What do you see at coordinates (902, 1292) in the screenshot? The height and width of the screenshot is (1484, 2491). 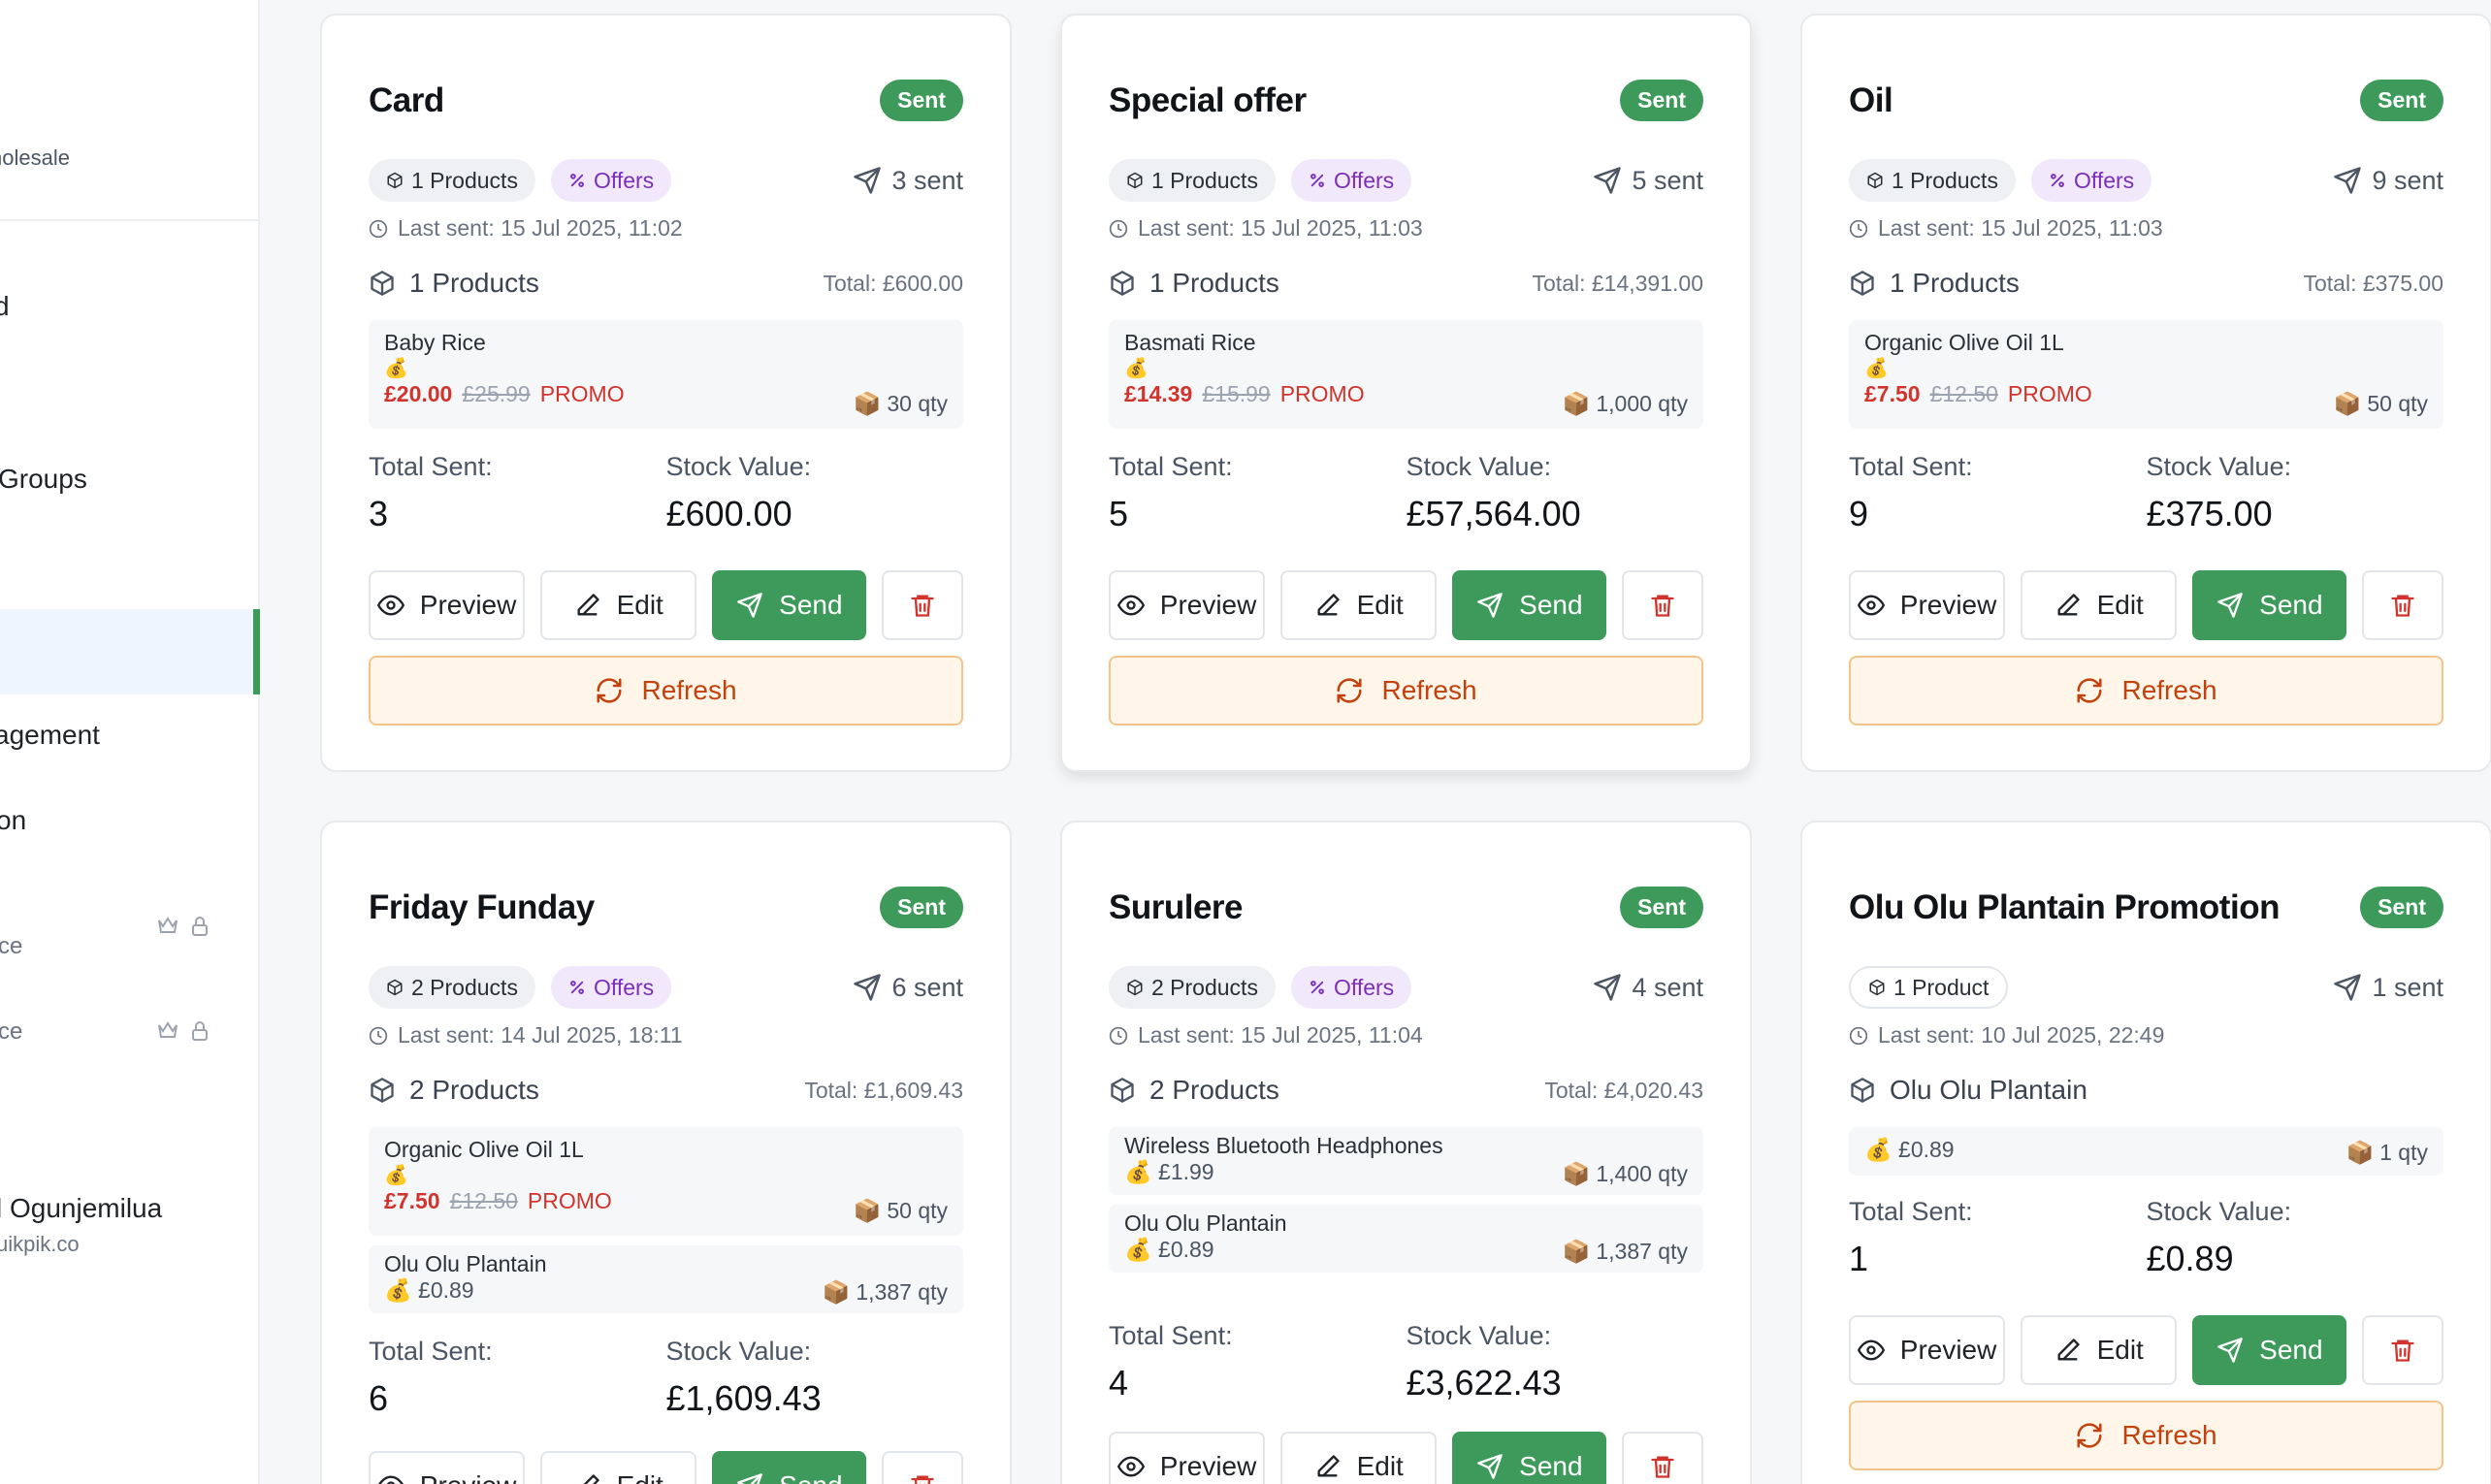 I see `qty-value: 1,387 qty` at bounding box center [902, 1292].